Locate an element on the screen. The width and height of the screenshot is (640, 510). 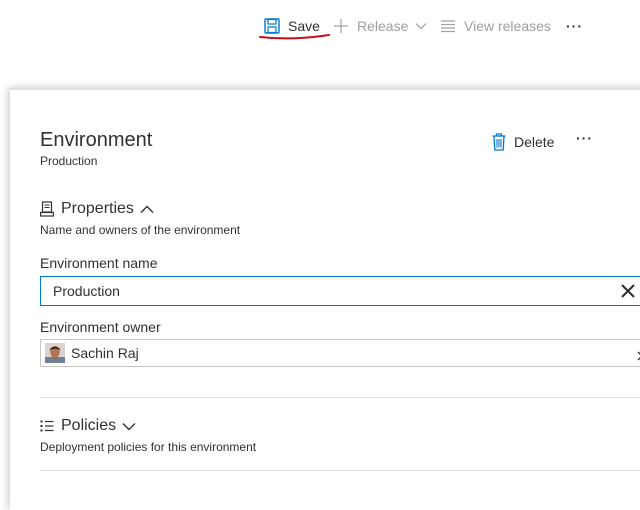
panel-more-button: ··· is located at coordinates (584, 138).